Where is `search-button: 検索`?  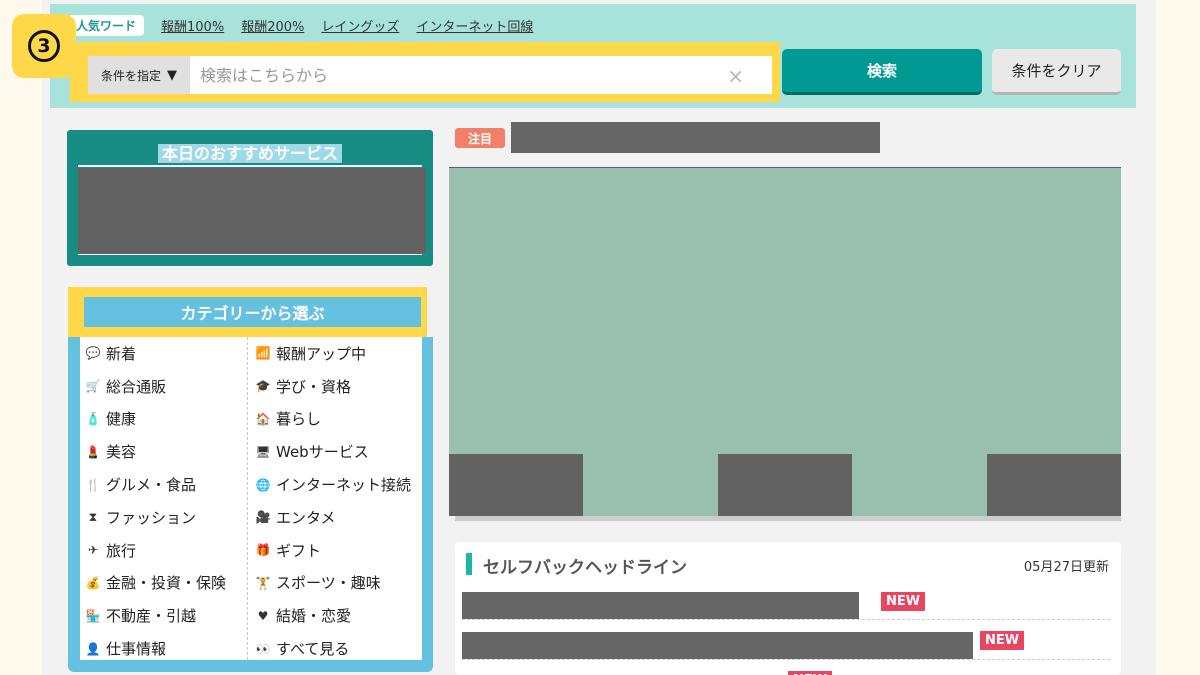
search-button: 検索 is located at coordinates (882, 72).